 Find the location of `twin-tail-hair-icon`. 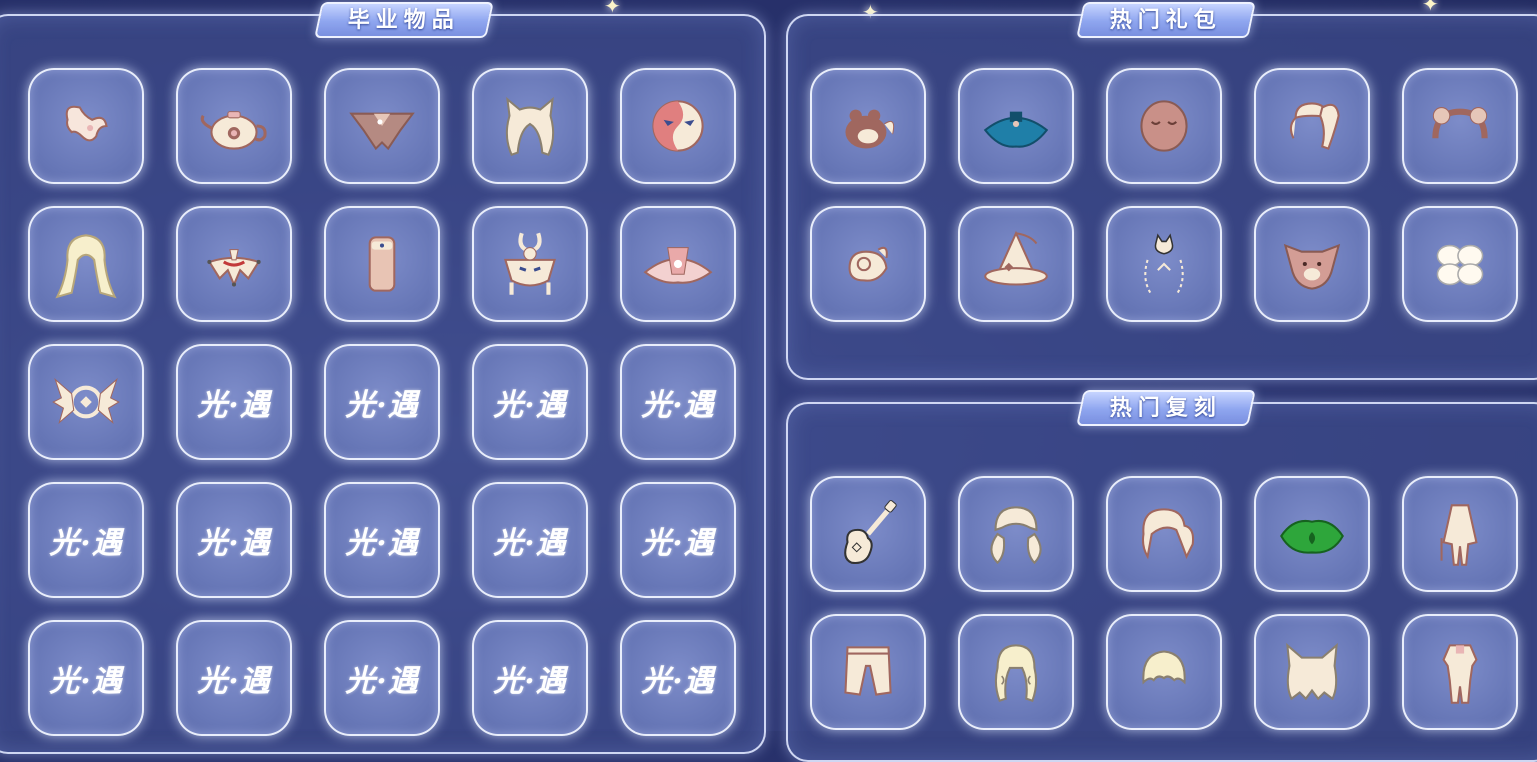

twin-tail-hair-icon is located at coordinates (1016, 535).